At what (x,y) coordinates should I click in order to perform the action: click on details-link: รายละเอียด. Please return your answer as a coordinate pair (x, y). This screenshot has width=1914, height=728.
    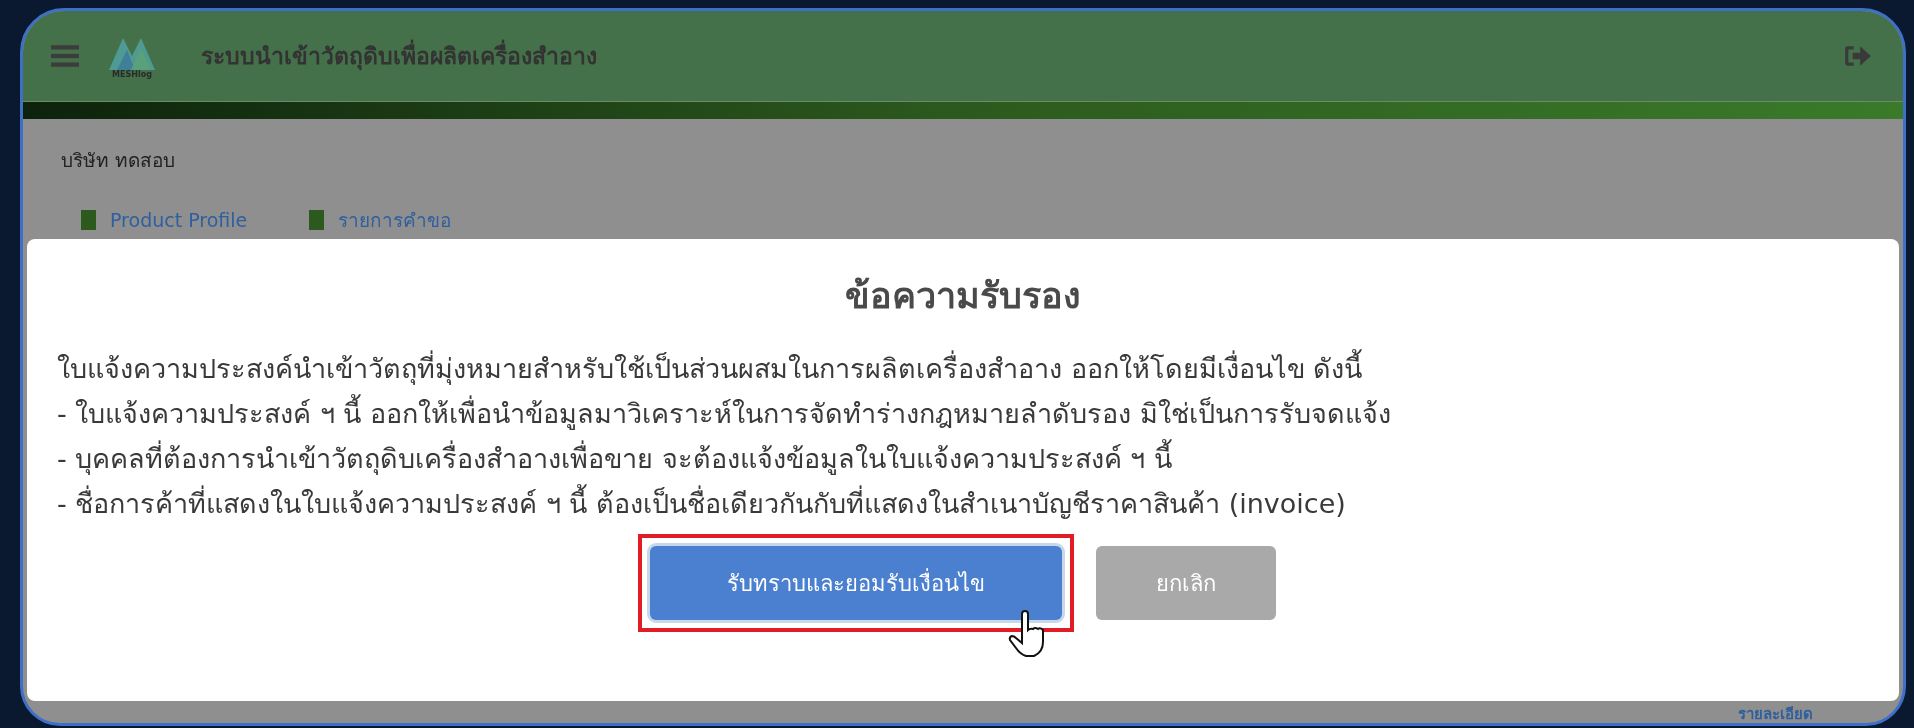
    Looking at the image, I should click on (1775, 714).